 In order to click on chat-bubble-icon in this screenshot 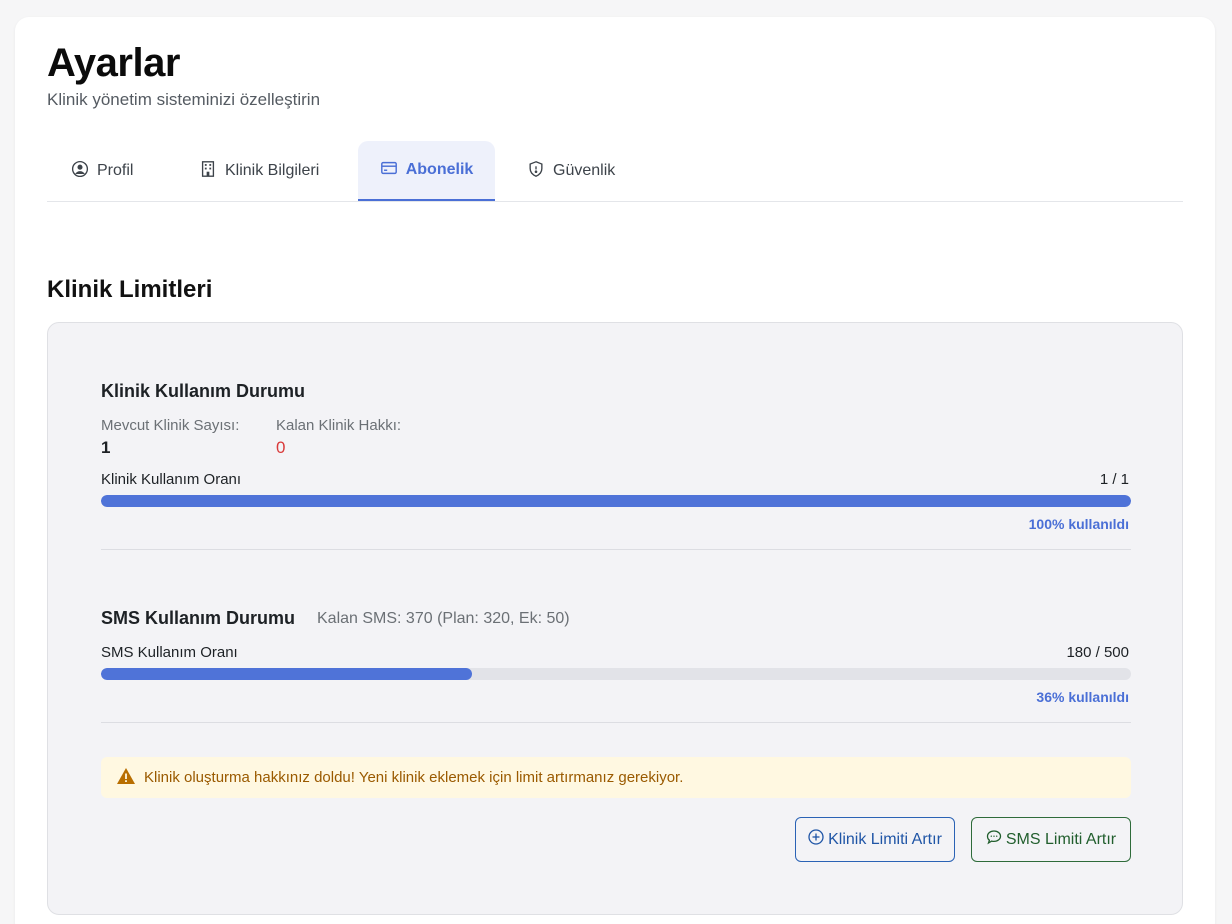, I will do `click(994, 839)`.